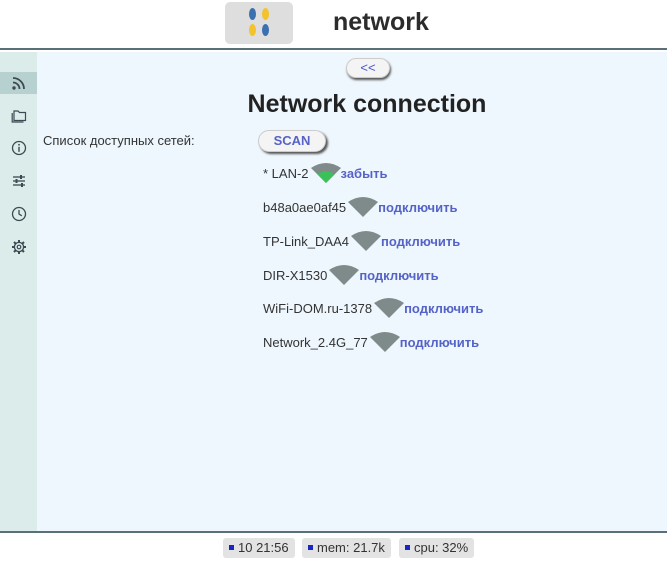 Image resolution: width=667 pixels, height=563 pixels. I want to click on sidebar-item-system, so click(18, 247).